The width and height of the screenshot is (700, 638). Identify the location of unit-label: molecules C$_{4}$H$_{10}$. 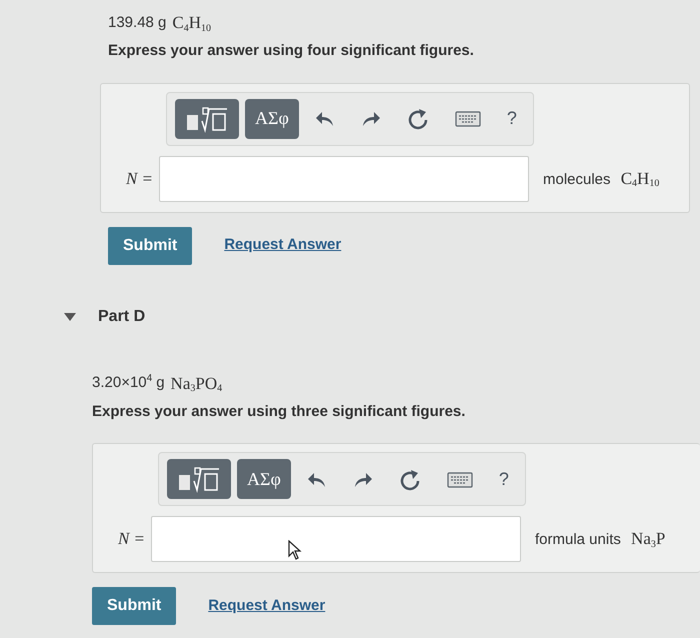
(601, 180).